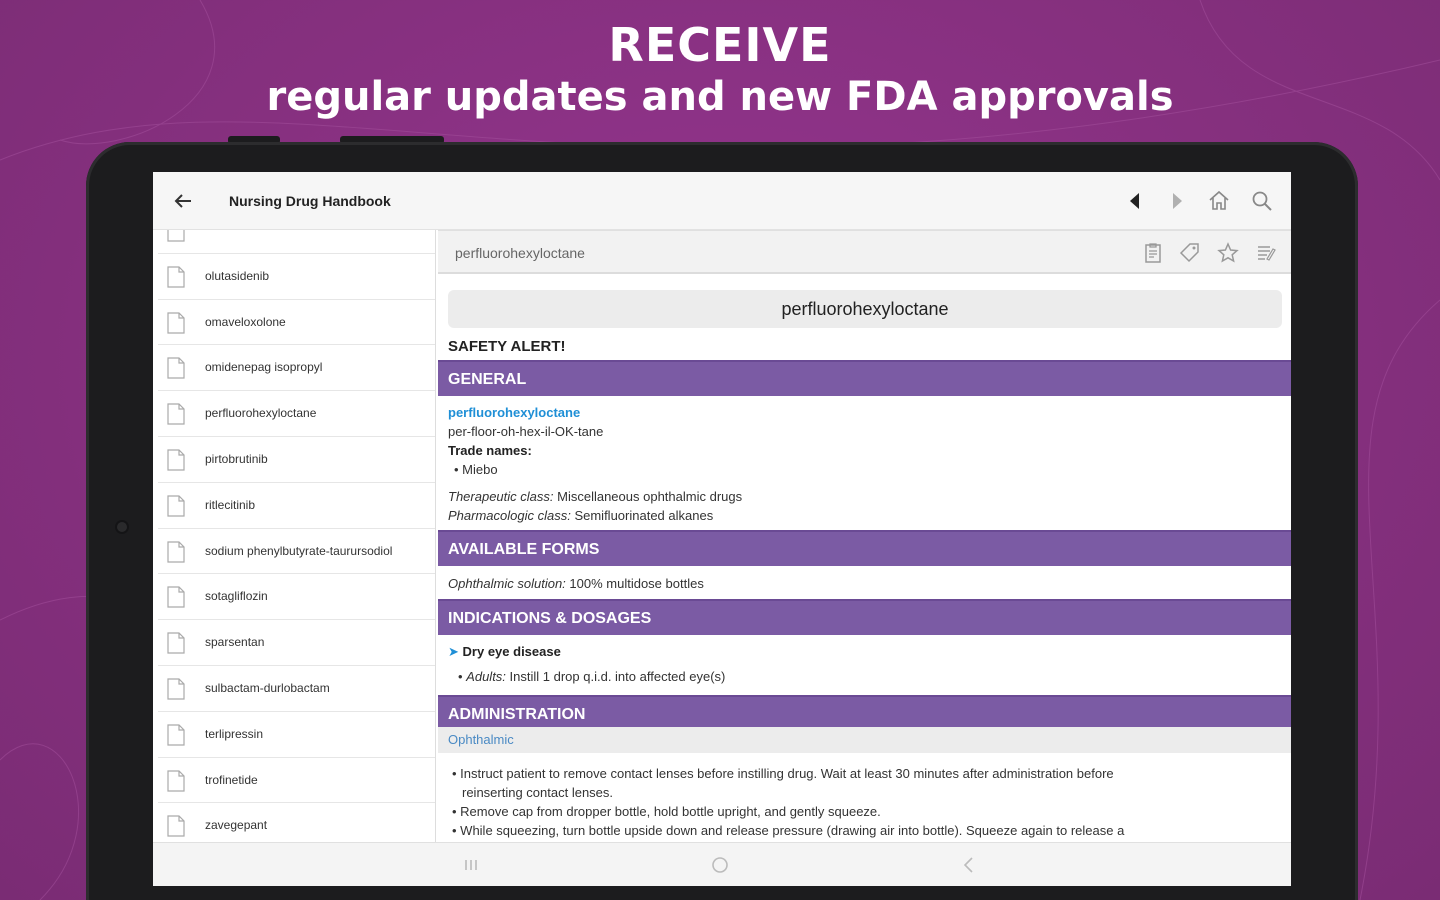 The width and height of the screenshot is (1440, 900). What do you see at coordinates (636, 583) in the screenshot?
I see `form-value: 100% multidose bottles` at bounding box center [636, 583].